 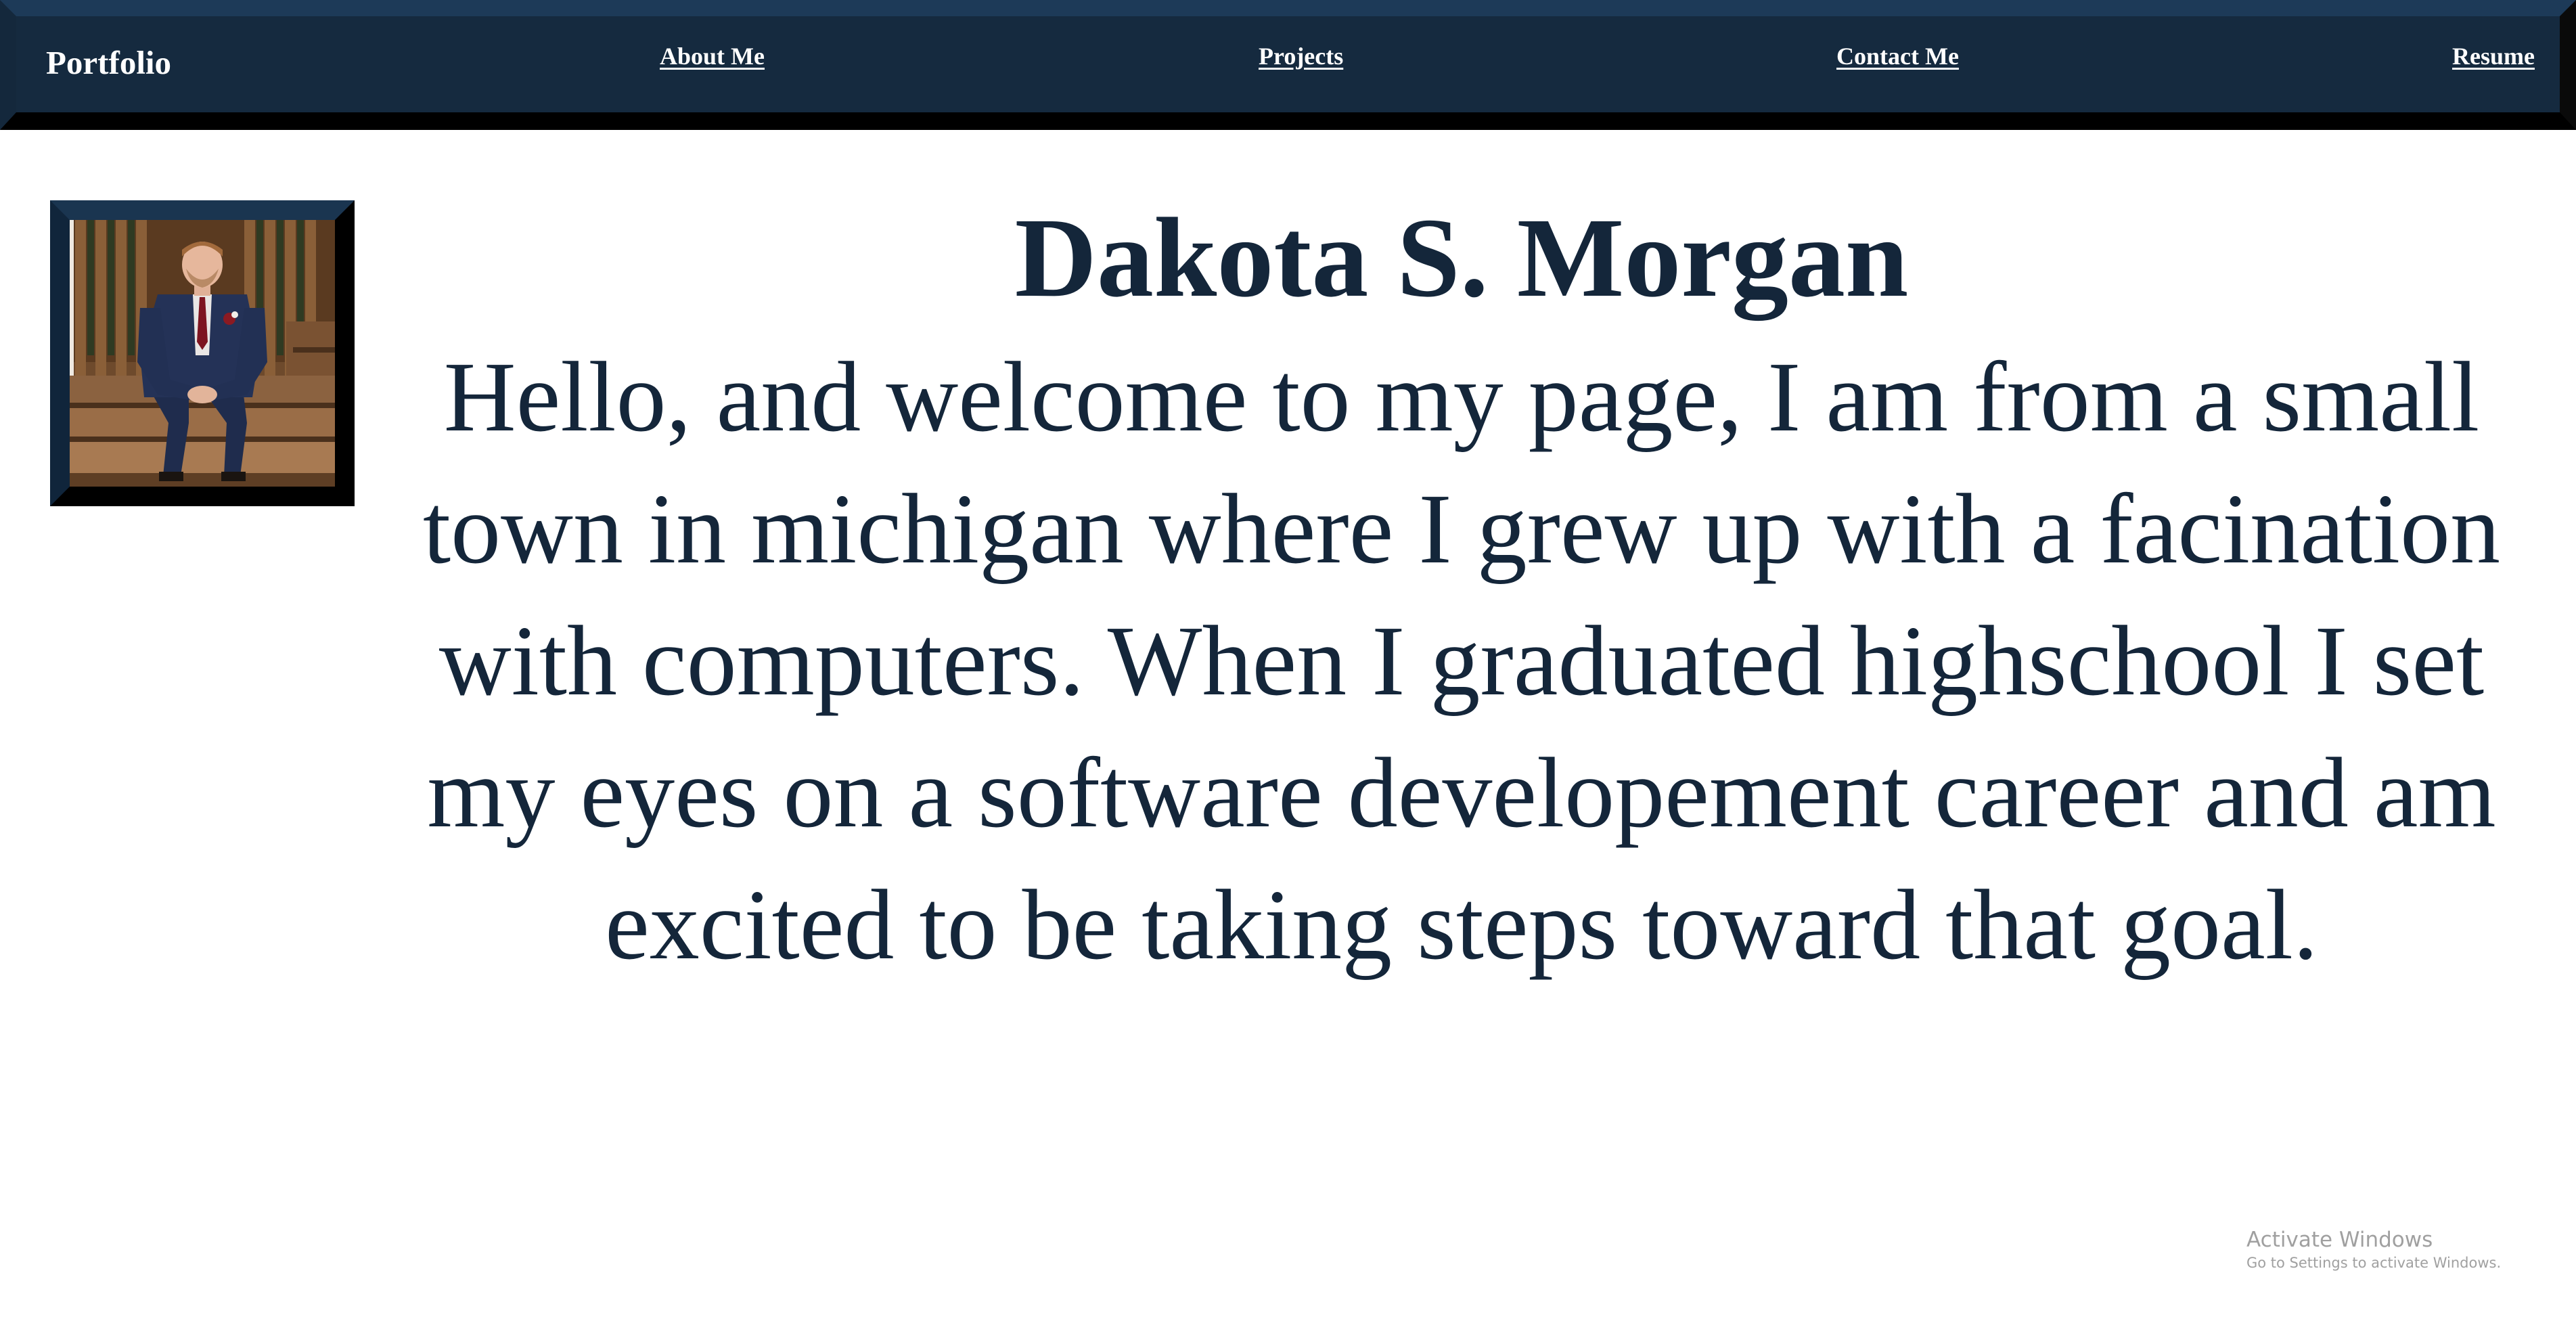 I want to click on profile-photo-frame, so click(x=202, y=353).